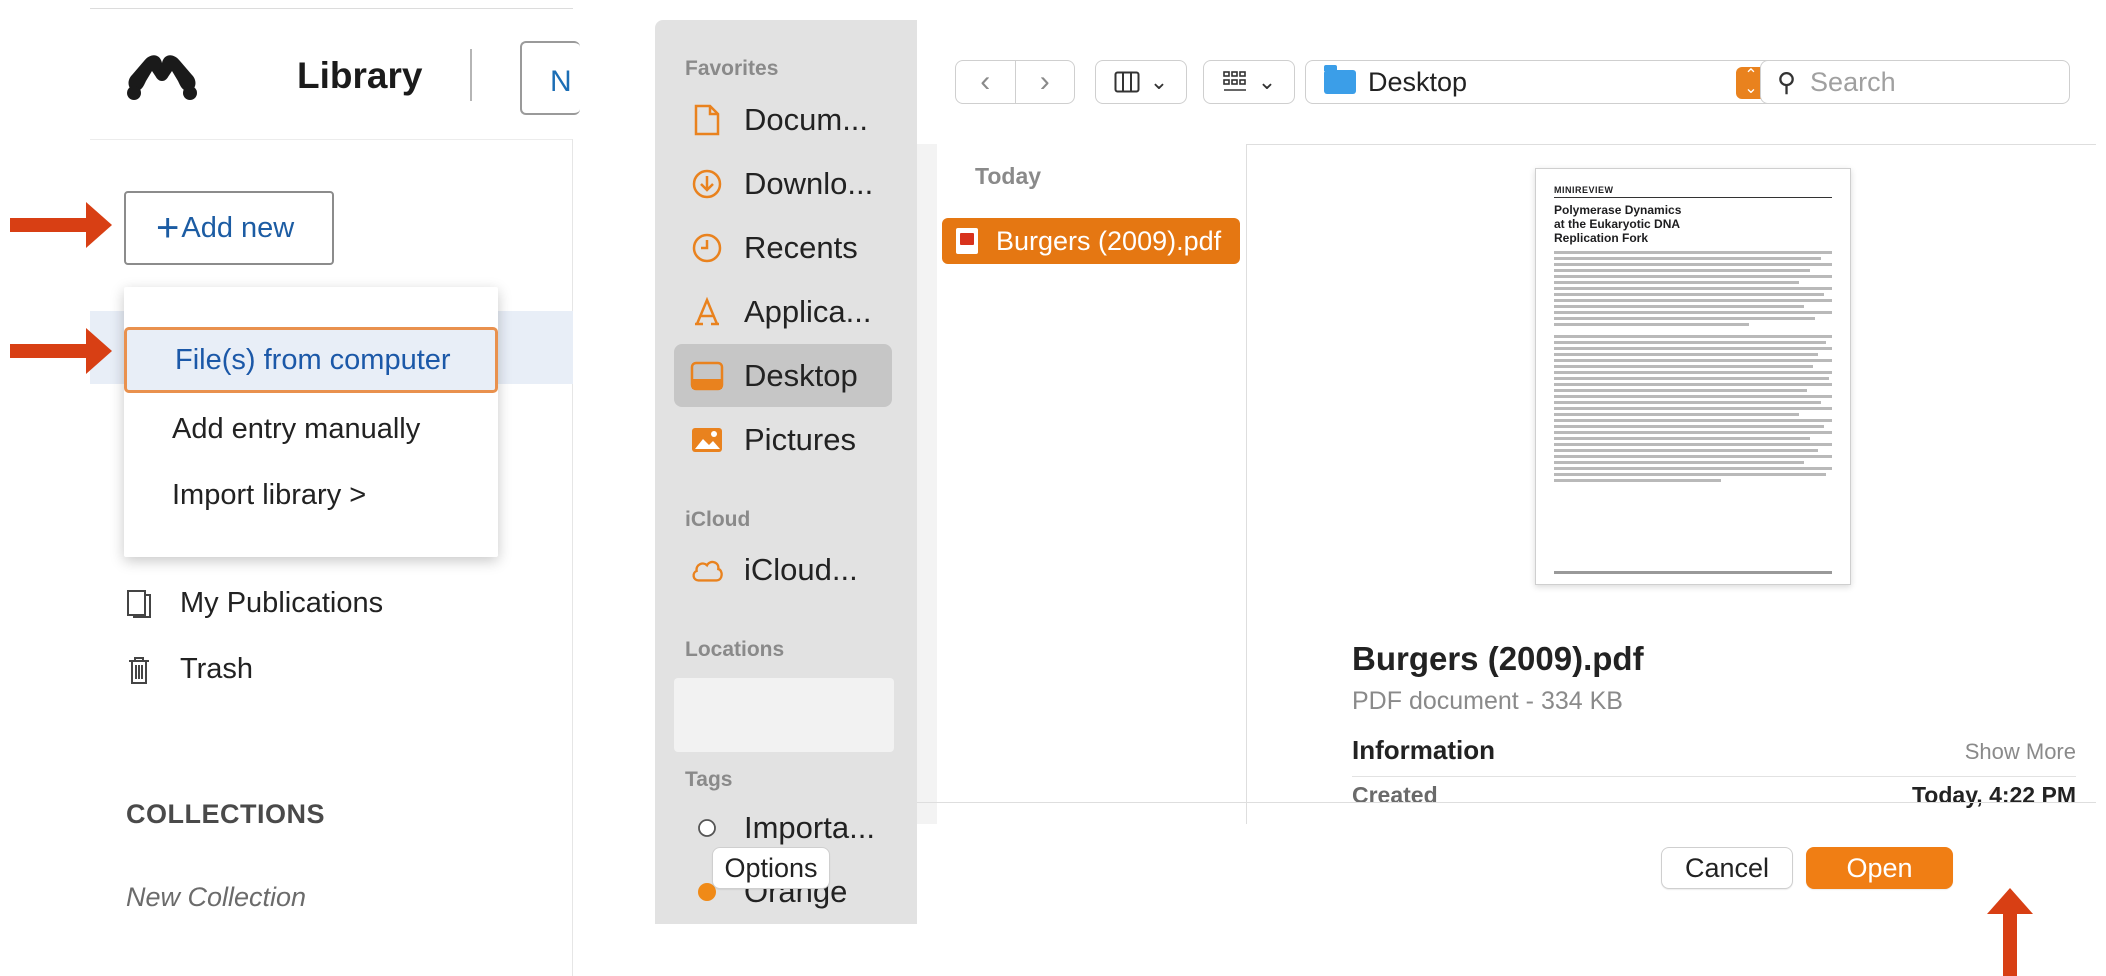 This screenshot has height=976, width=2106. I want to click on trash-icon, so click(139, 670).